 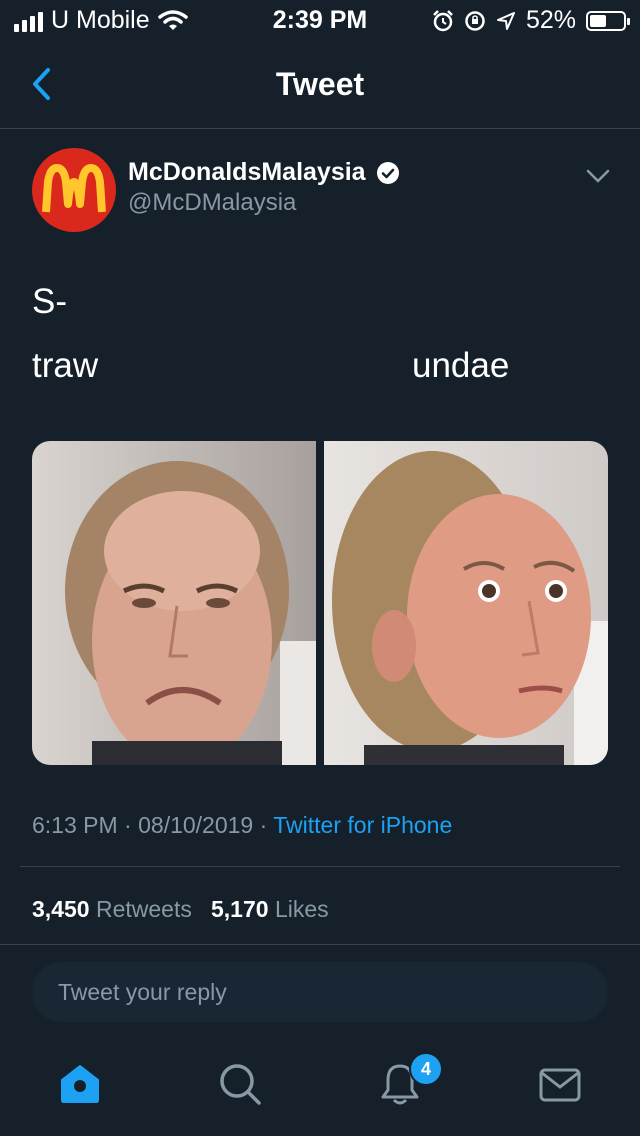 What do you see at coordinates (61, 909) in the screenshot?
I see `retweet-count: 3,450` at bounding box center [61, 909].